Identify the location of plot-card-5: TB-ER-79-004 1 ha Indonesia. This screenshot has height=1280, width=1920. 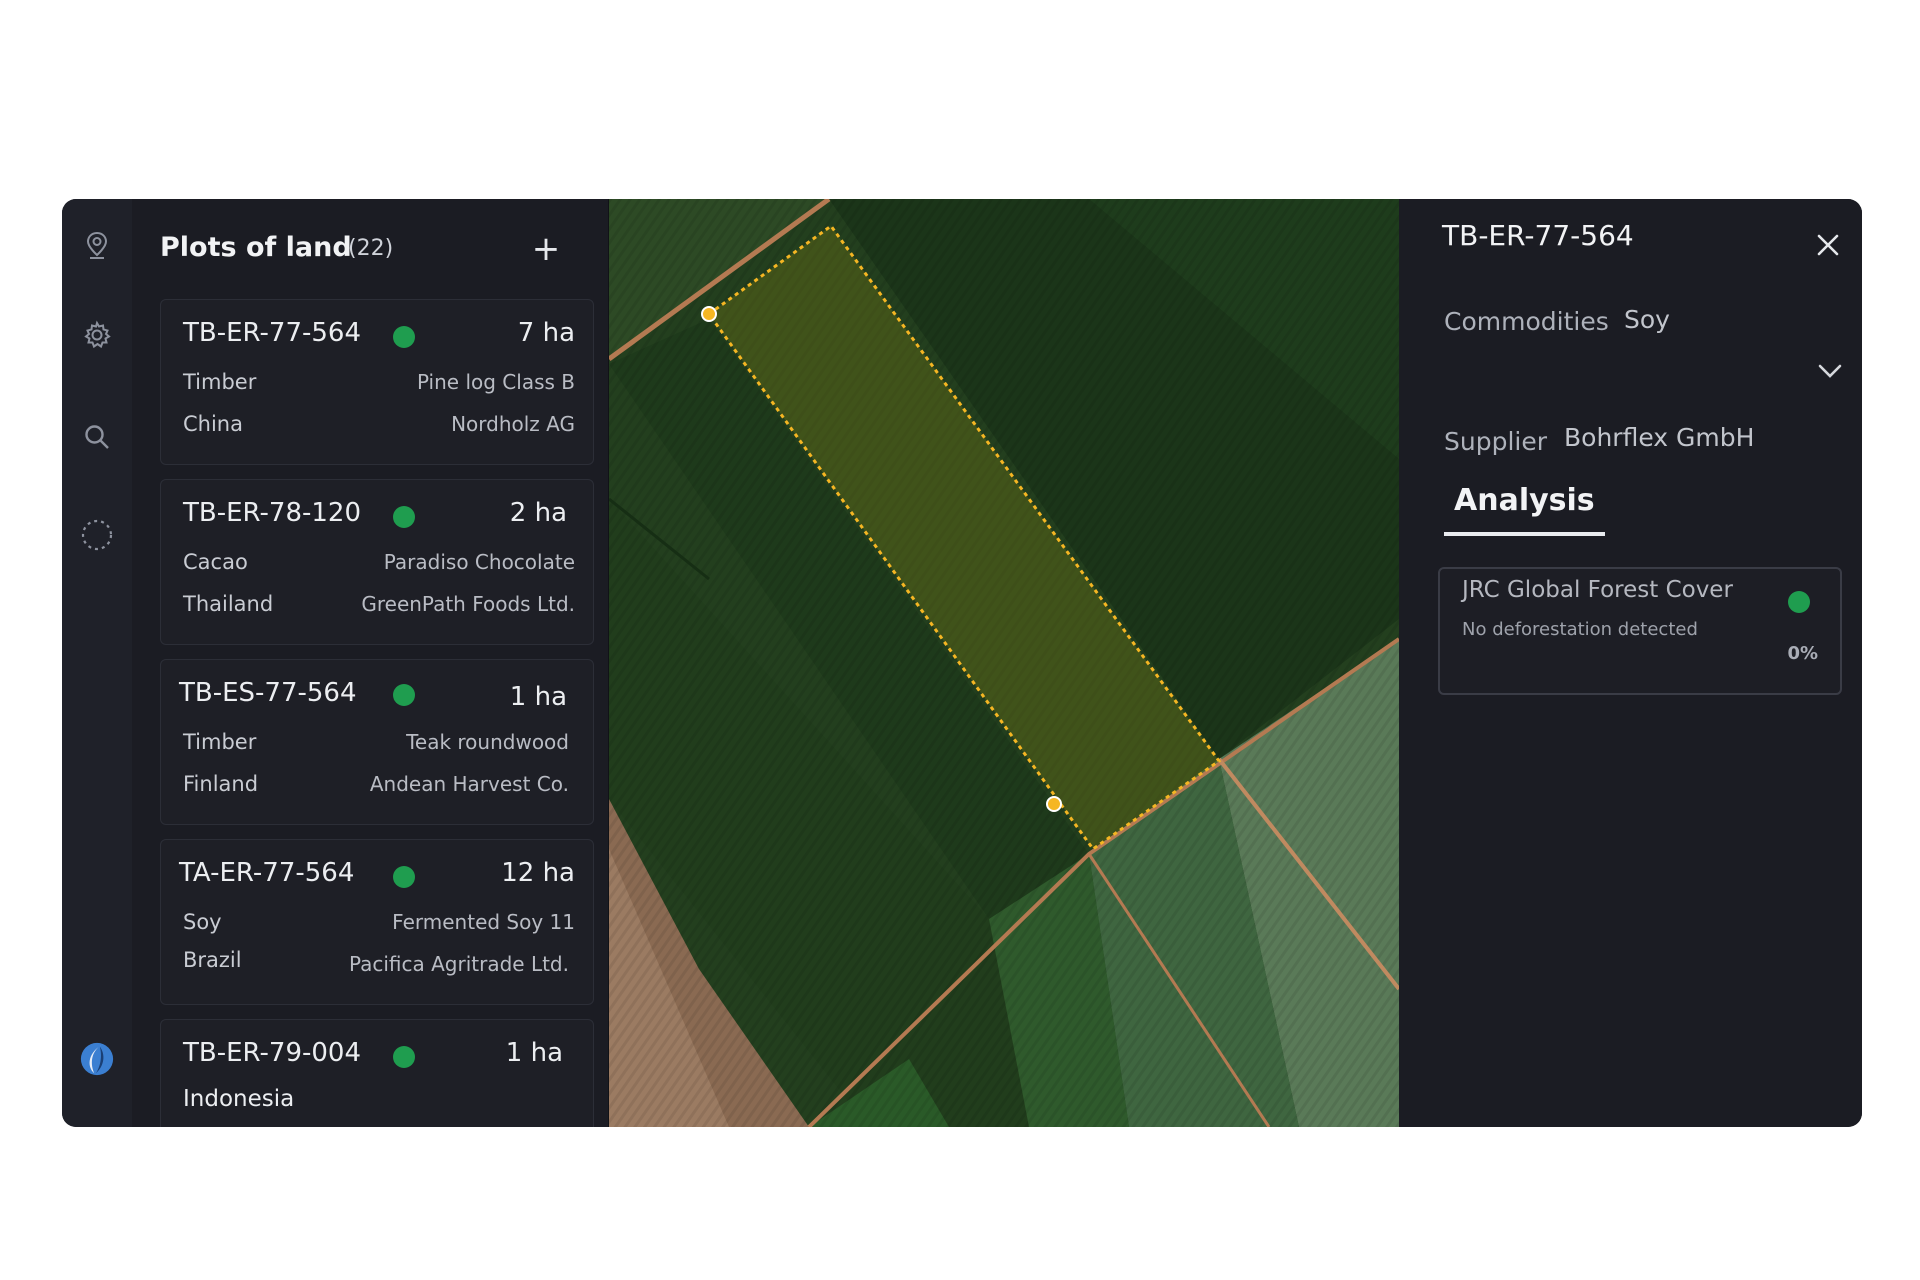
(377, 1073).